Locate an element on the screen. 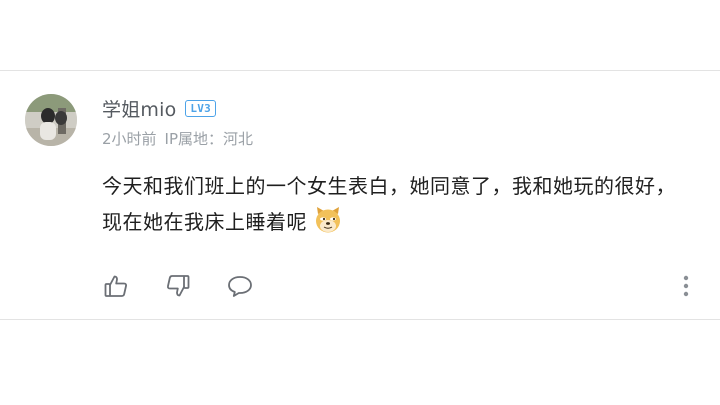 The height and width of the screenshot is (405, 720). avatar is located at coordinates (51, 120).